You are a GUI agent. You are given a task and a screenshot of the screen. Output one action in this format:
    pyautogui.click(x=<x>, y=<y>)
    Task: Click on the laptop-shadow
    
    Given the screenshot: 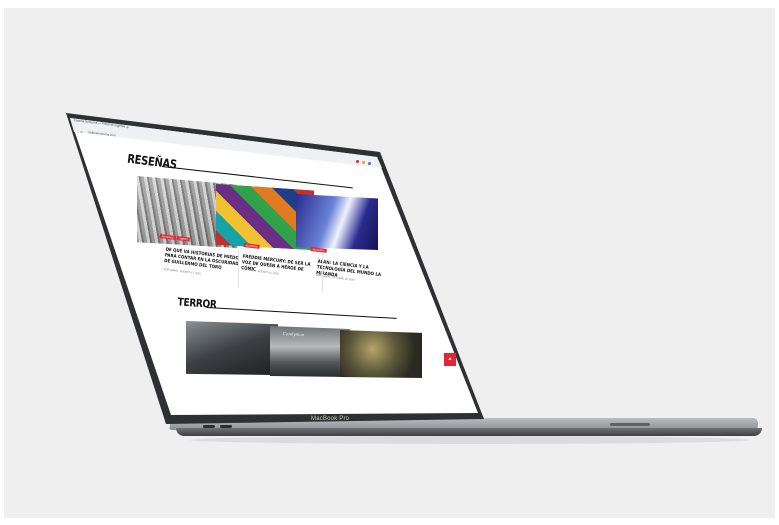 What is the action you would take?
    pyautogui.click(x=470, y=440)
    